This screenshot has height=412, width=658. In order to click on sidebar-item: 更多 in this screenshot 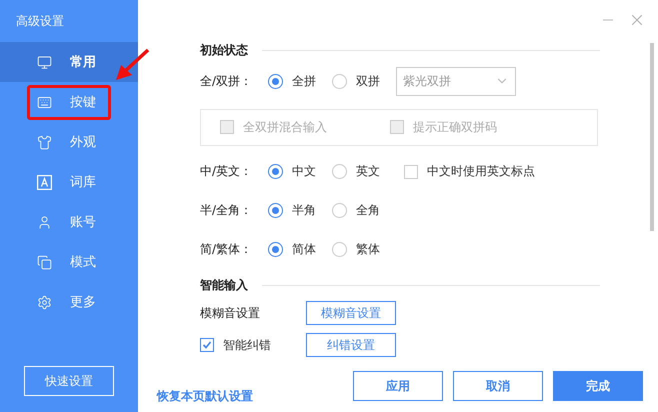, I will do `click(69, 302)`.